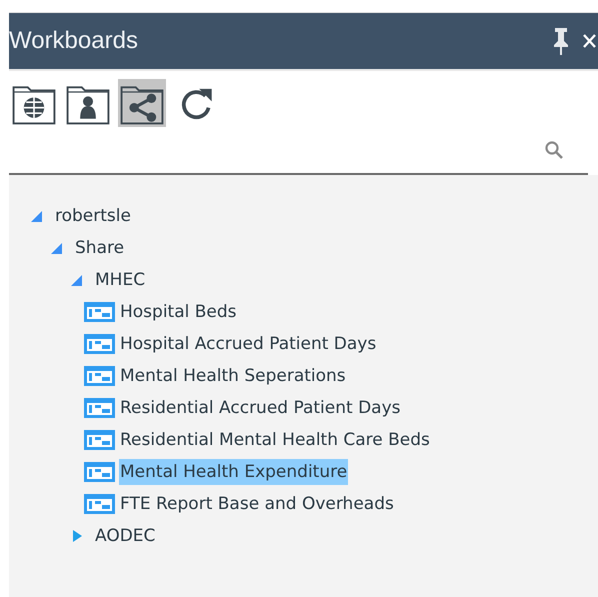  I want to click on tree-item: Hospital Beds, so click(178, 312).